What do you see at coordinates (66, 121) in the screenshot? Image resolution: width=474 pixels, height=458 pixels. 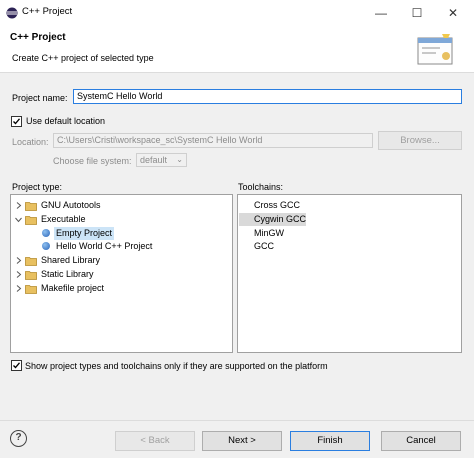 I see `use-default-location-label: Use default location` at bounding box center [66, 121].